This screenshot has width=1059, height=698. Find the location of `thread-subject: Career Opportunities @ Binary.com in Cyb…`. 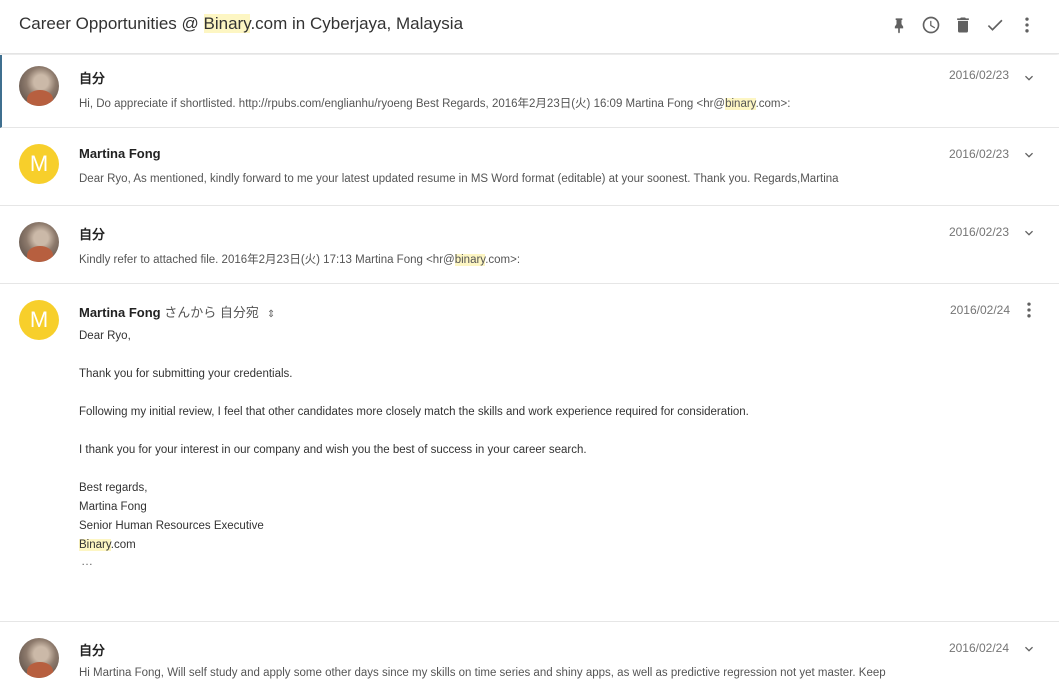

thread-subject: Career Opportunities @ Binary.com in Cyb… is located at coordinates (241, 24).